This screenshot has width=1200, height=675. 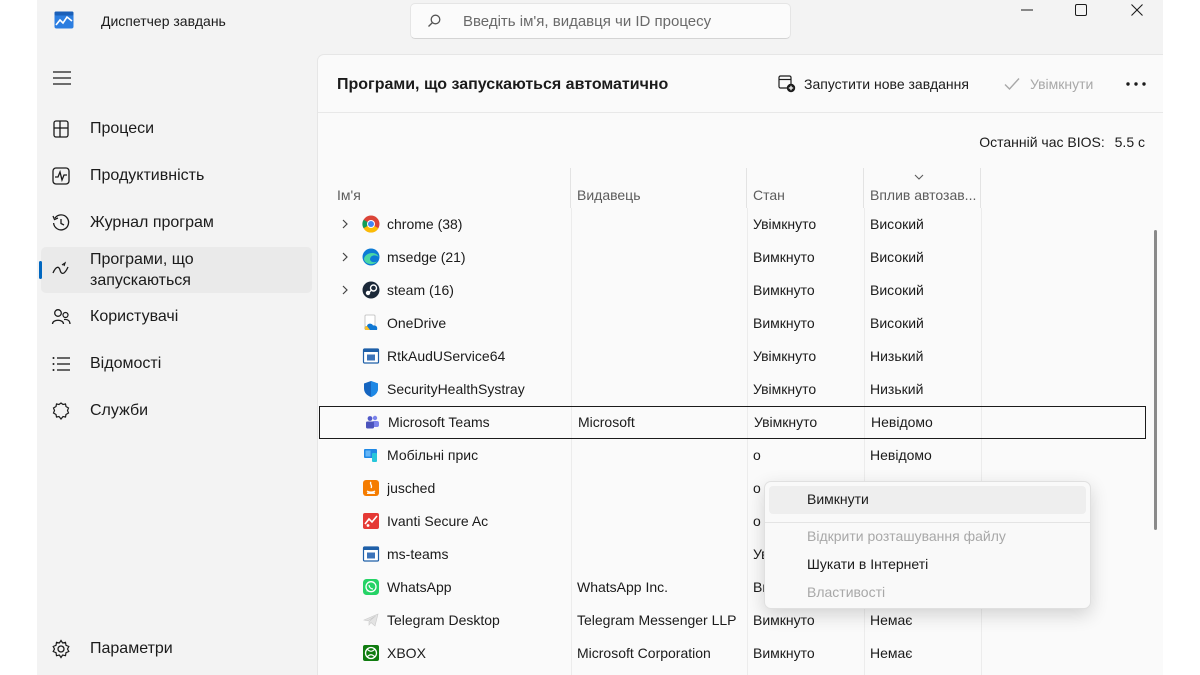 What do you see at coordinates (62, 78) in the screenshot?
I see `hamburger-menu-icon` at bounding box center [62, 78].